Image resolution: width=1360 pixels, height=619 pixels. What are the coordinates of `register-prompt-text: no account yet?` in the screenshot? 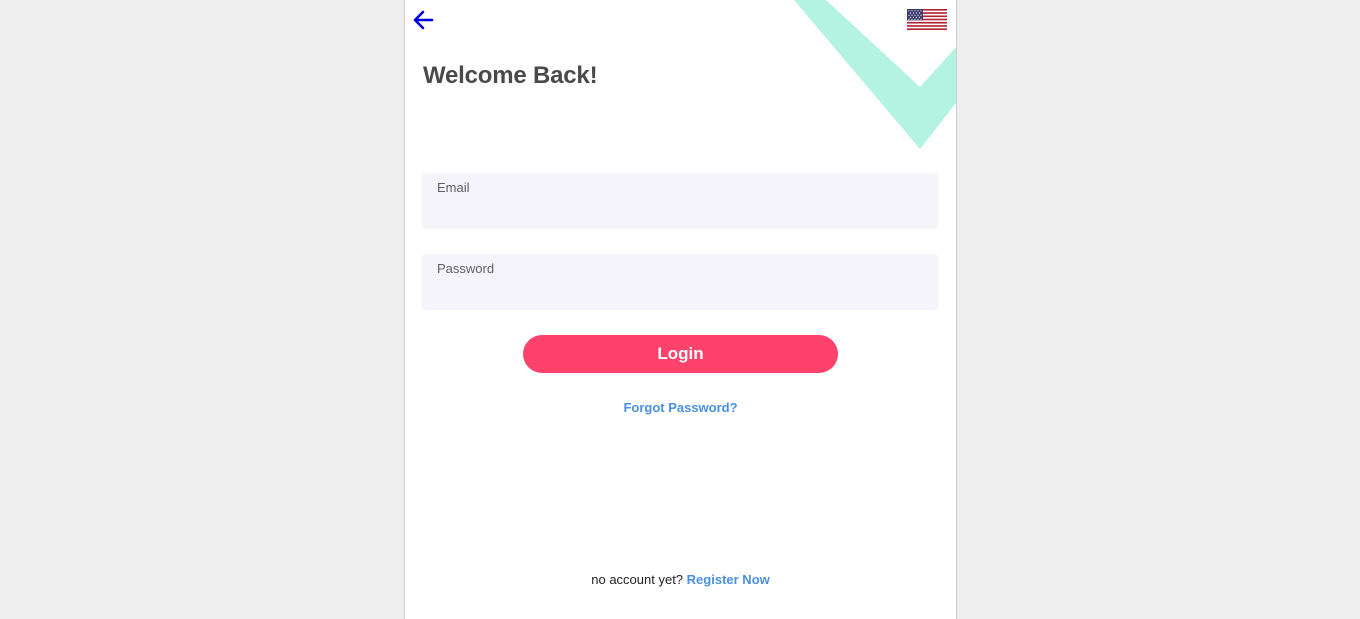 It's located at (637, 579).